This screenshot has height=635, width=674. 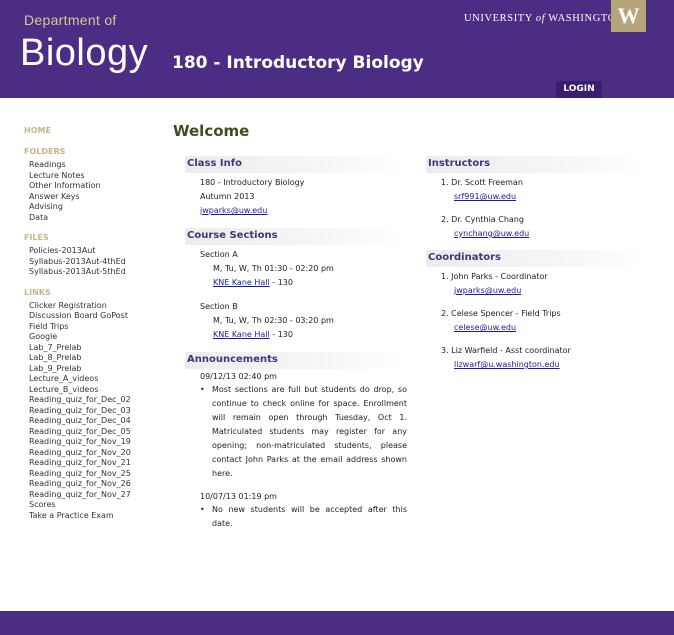 What do you see at coordinates (96, 495) in the screenshot?
I see `sidebar-link: Reading_quiz_for_Nov_27` at bounding box center [96, 495].